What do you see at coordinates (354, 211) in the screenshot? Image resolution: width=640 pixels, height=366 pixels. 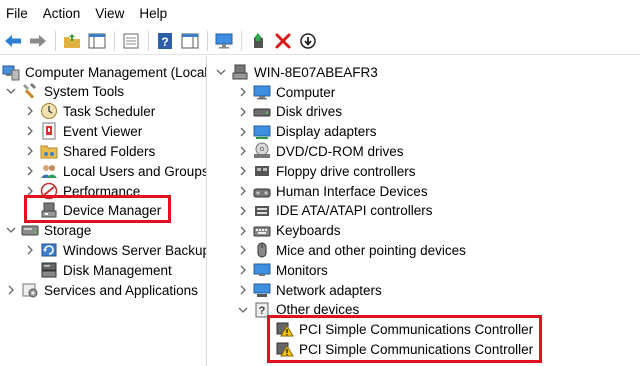 I see `device-category-label: IDE ATA/ATAPI controllers` at bounding box center [354, 211].